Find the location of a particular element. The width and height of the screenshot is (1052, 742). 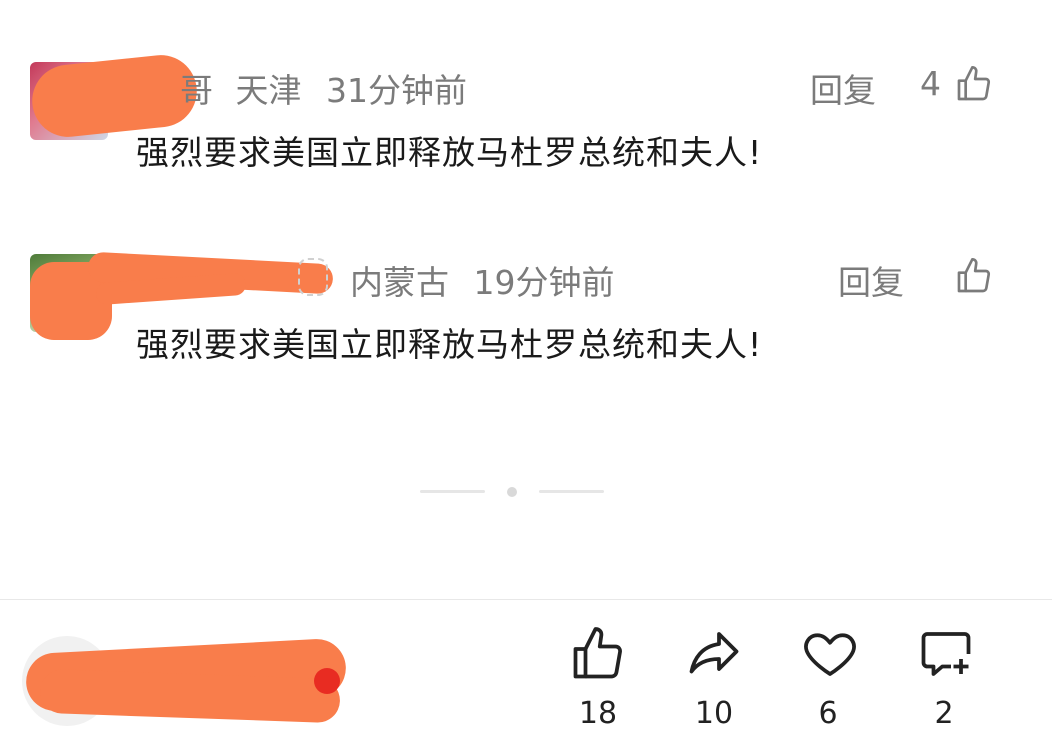

bottom-divider is located at coordinates (526, 599).